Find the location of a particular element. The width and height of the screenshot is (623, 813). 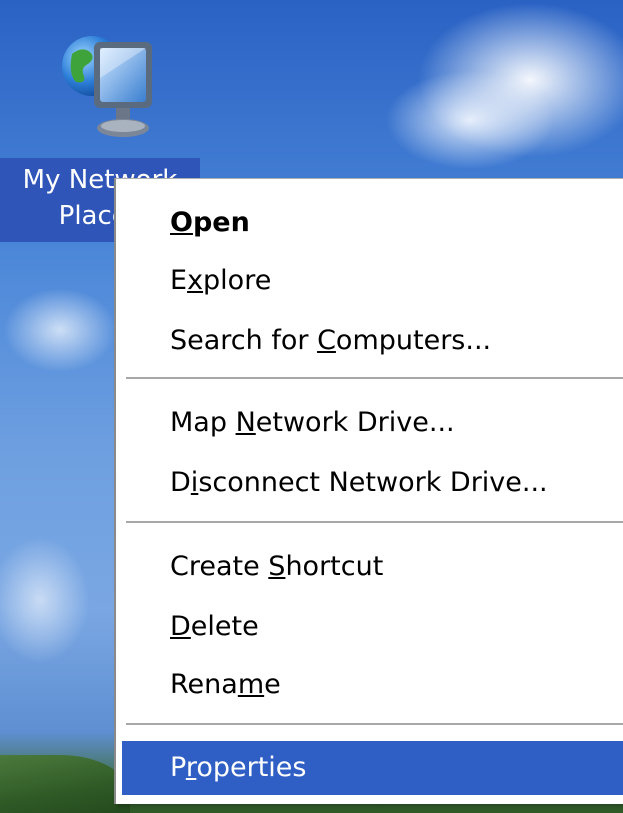

menu-item-properties-accel: r is located at coordinates (191, 767).